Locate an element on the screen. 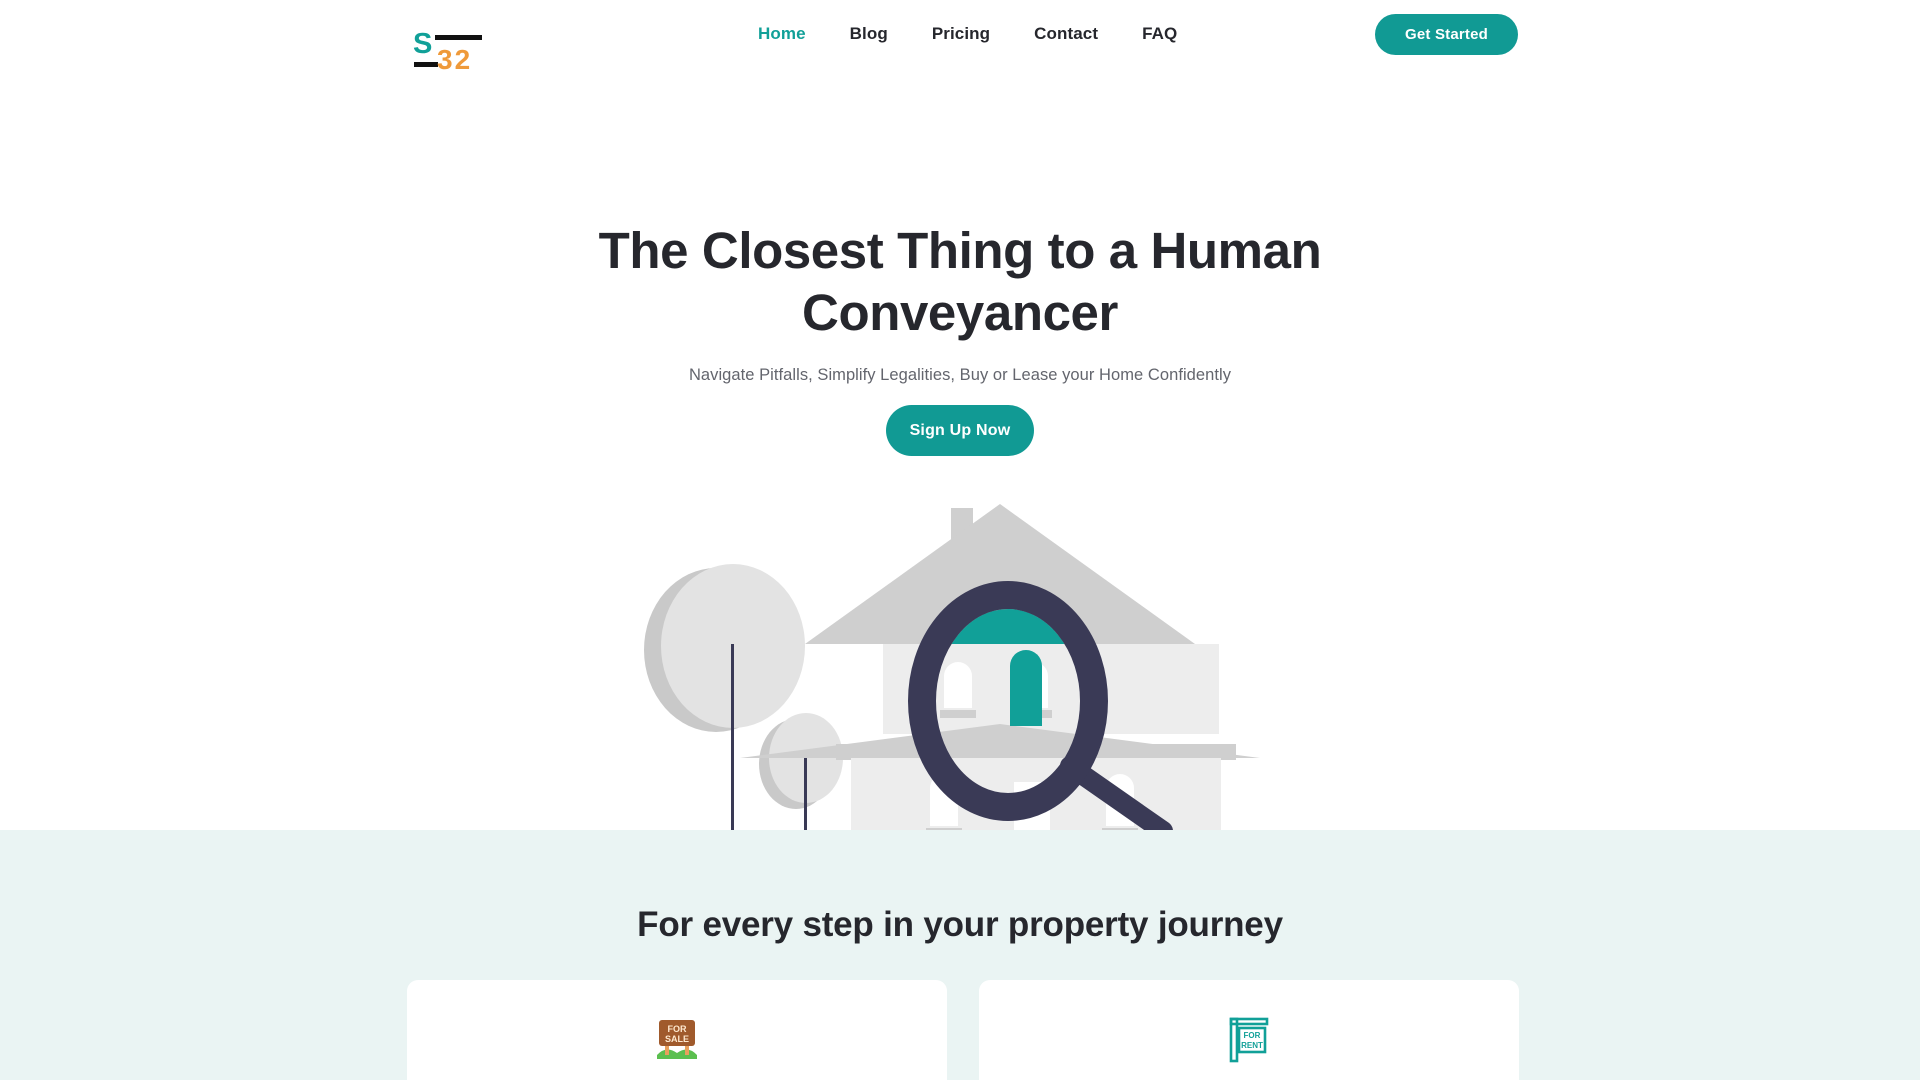 Image resolution: width=1920 pixels, height=1080 pixels. for-rent-line-2: RENT is located at coordinates (1252, 1045).